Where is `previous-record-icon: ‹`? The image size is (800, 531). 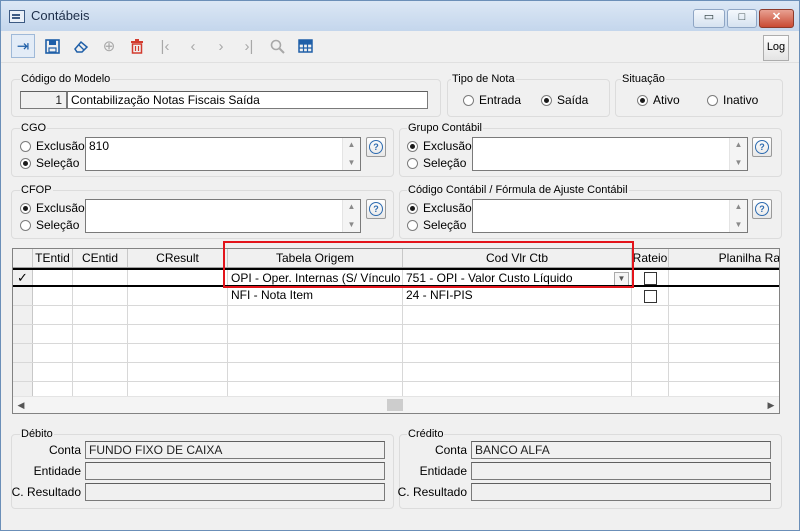
previous-record-icon: ‹ is located at coordinates (193, 46).